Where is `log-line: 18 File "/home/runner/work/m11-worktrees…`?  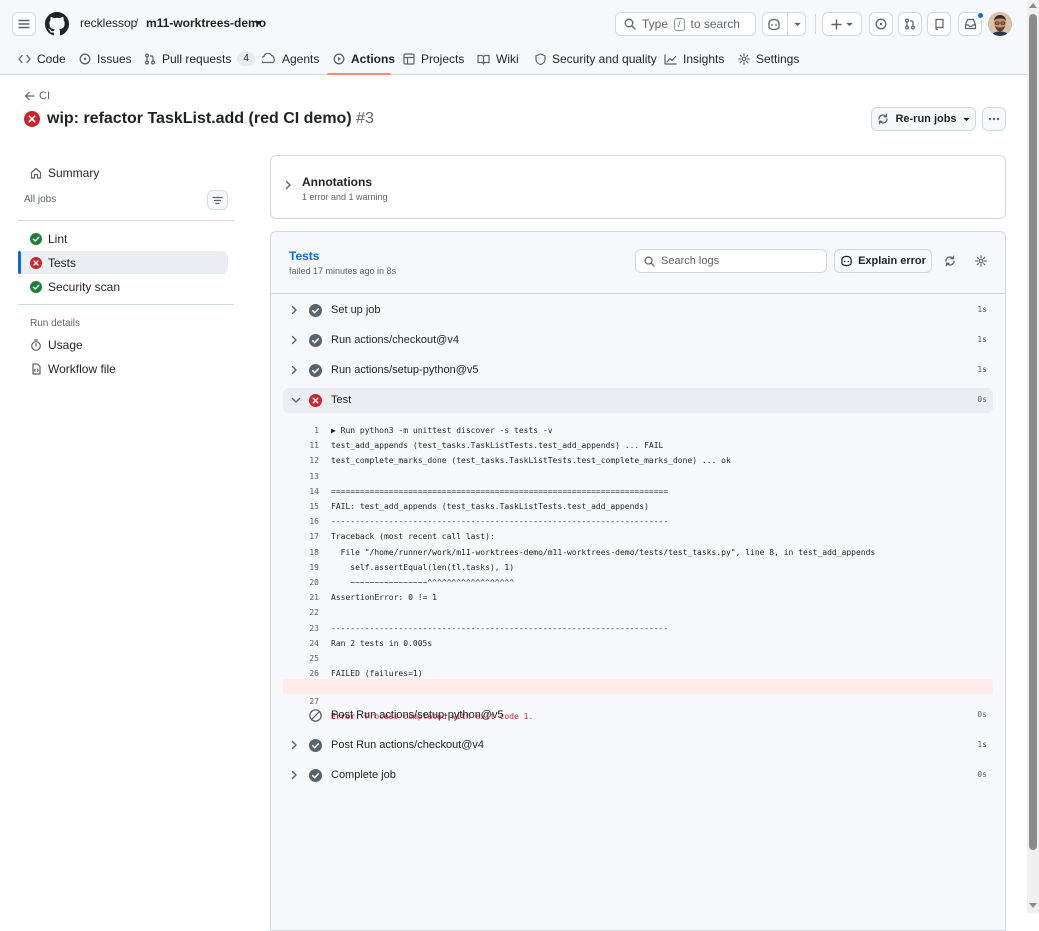 log-line: 18 File "/home/runner/work/m11-worktrees… is located at coordinates (638, 552).